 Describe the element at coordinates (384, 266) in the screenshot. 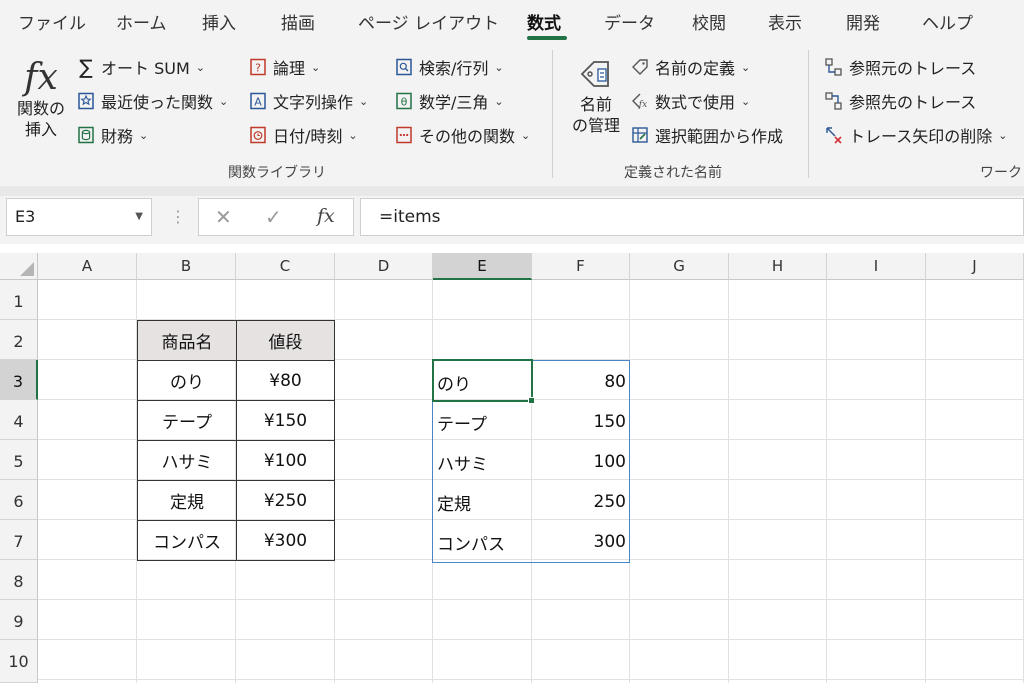

I see `column-header-d: D` at that location.